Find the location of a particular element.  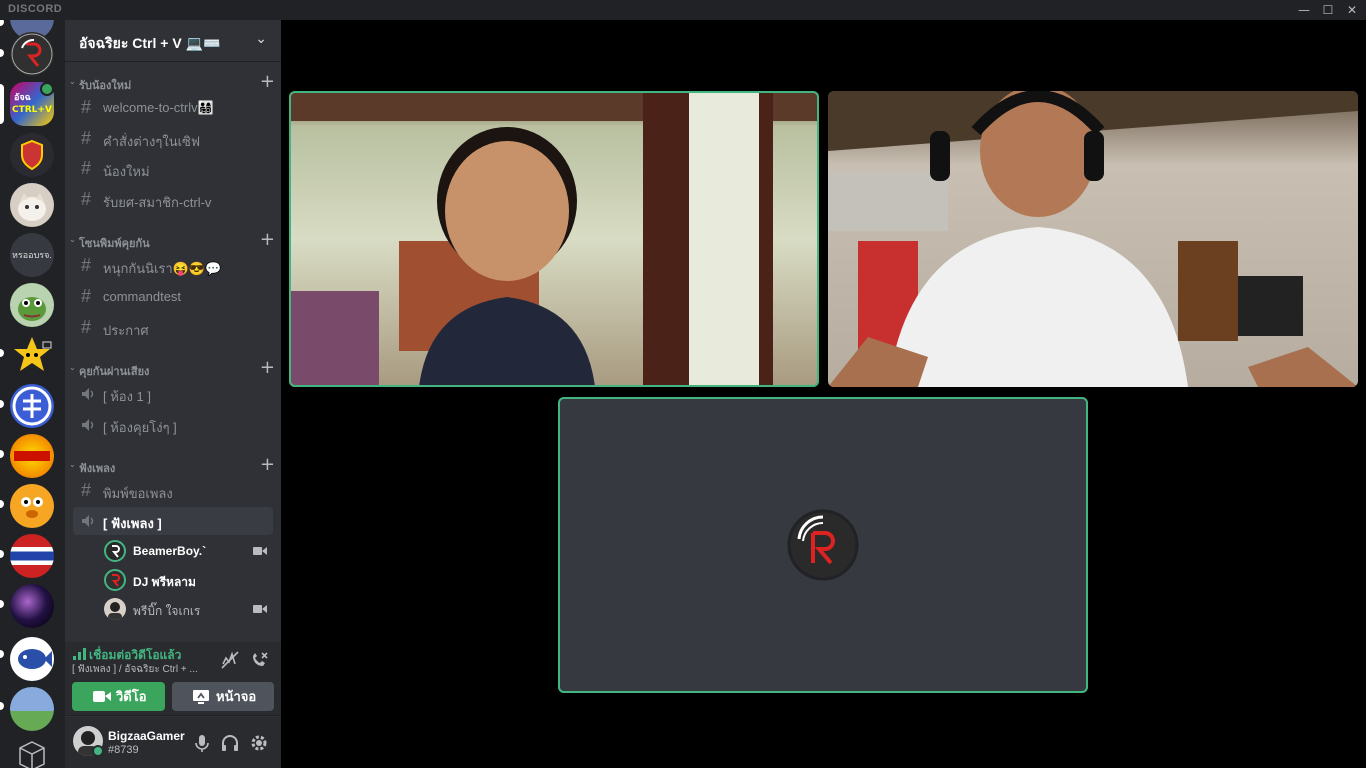

dog-icon is located at coordinates (32, 507).